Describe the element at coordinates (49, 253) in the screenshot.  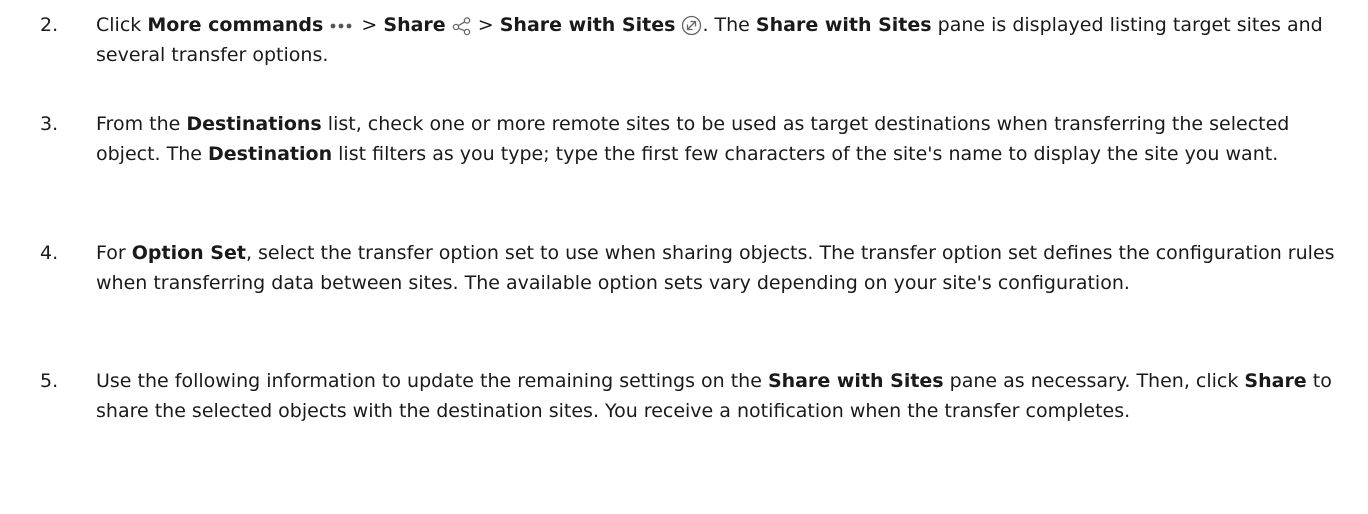
I see `step-number: 4.` at that location.